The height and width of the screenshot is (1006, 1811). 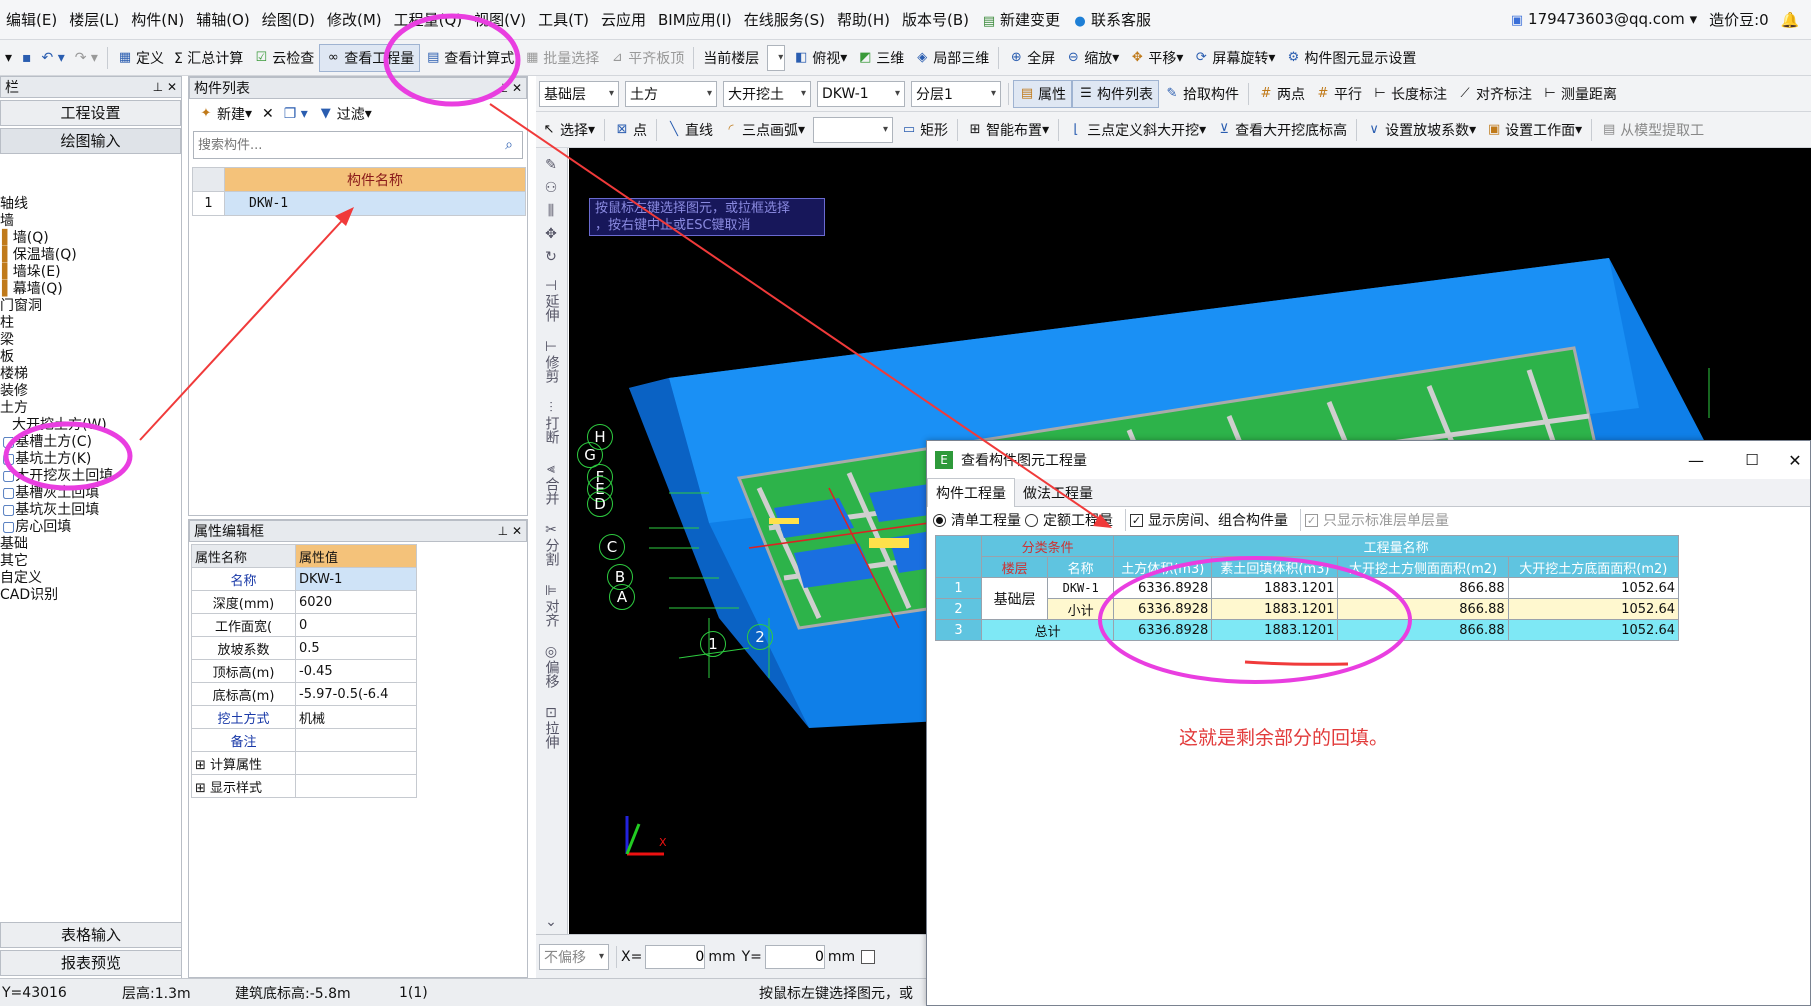 What do you see at coordinates (500, 19) in the screenshot?
I see `menu-view: 视图(V)` at bounding box center [500, 19].